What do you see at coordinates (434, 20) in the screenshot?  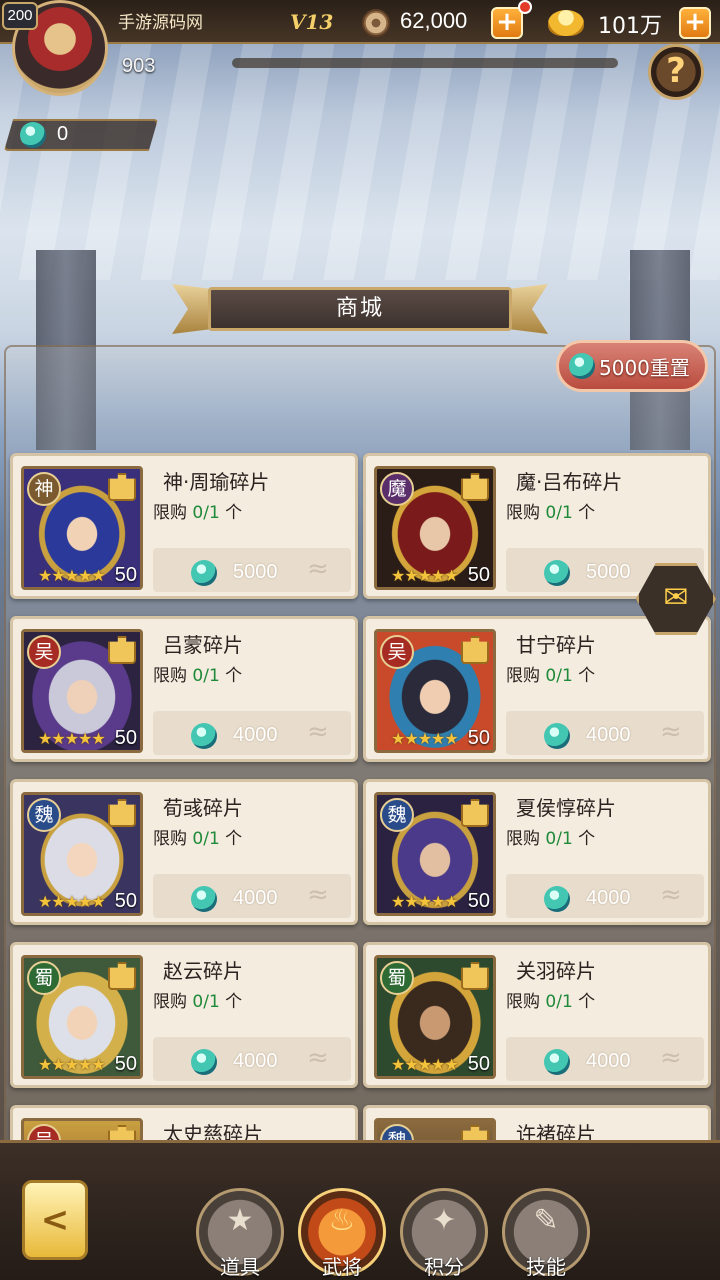 I see `coin-value: 62,000` at bounding box center [434, 20].